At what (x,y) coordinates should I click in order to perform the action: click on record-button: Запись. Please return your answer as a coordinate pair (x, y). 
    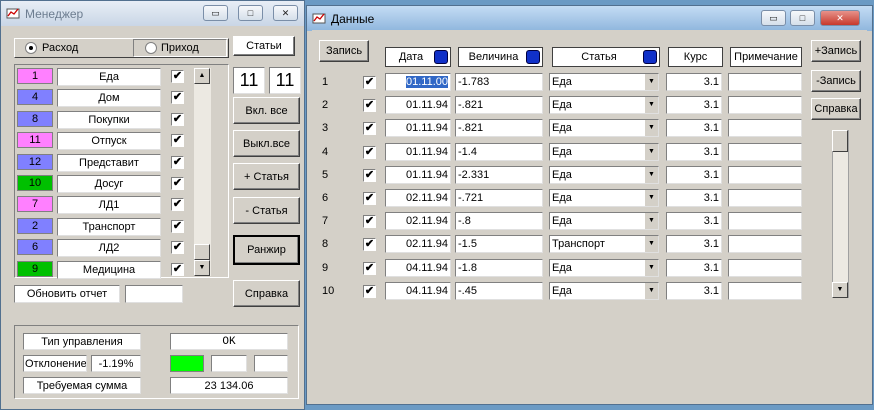
    Looking at the image, I should click on (344, 51).